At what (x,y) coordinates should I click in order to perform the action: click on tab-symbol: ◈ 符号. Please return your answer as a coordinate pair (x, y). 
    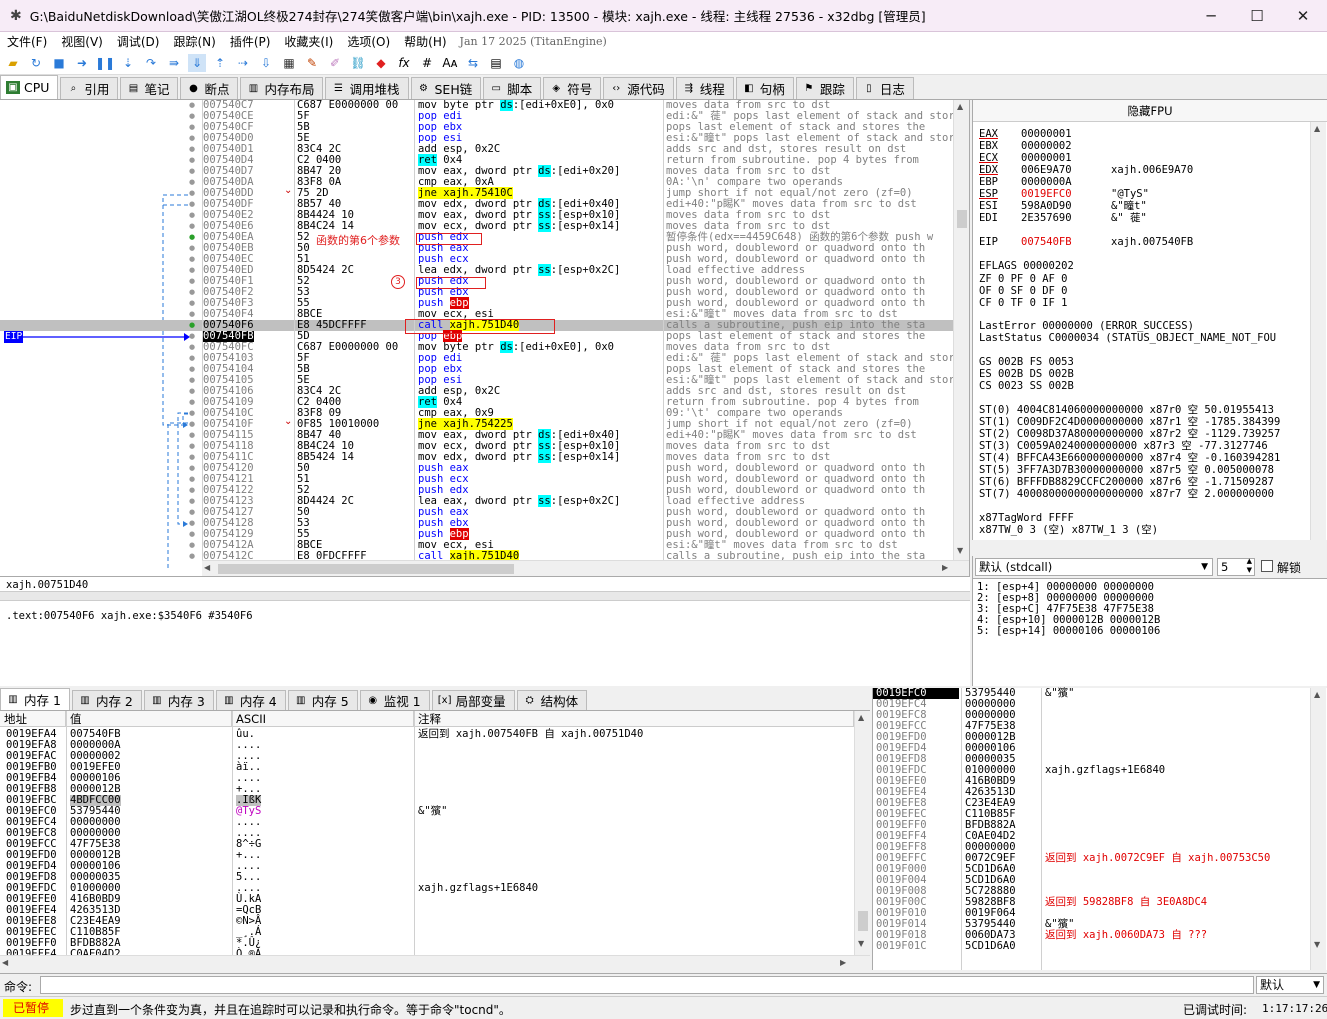
    Looking at the image, I should click on (572, 88).